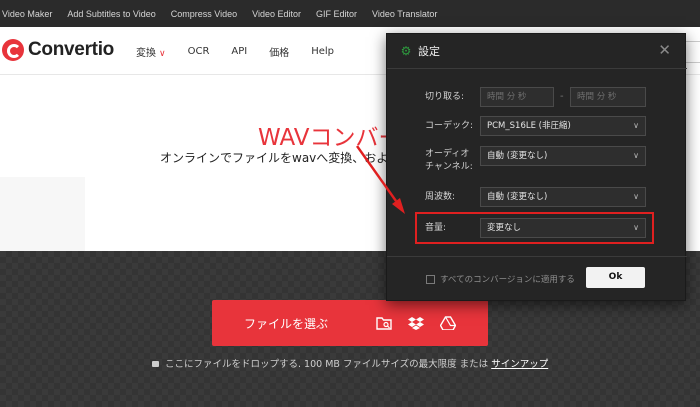 The height and width of the screenshot is (407, 700). I want to click on apply-all-option: すべてのコンバージョンに適用する, so click(500, 279).